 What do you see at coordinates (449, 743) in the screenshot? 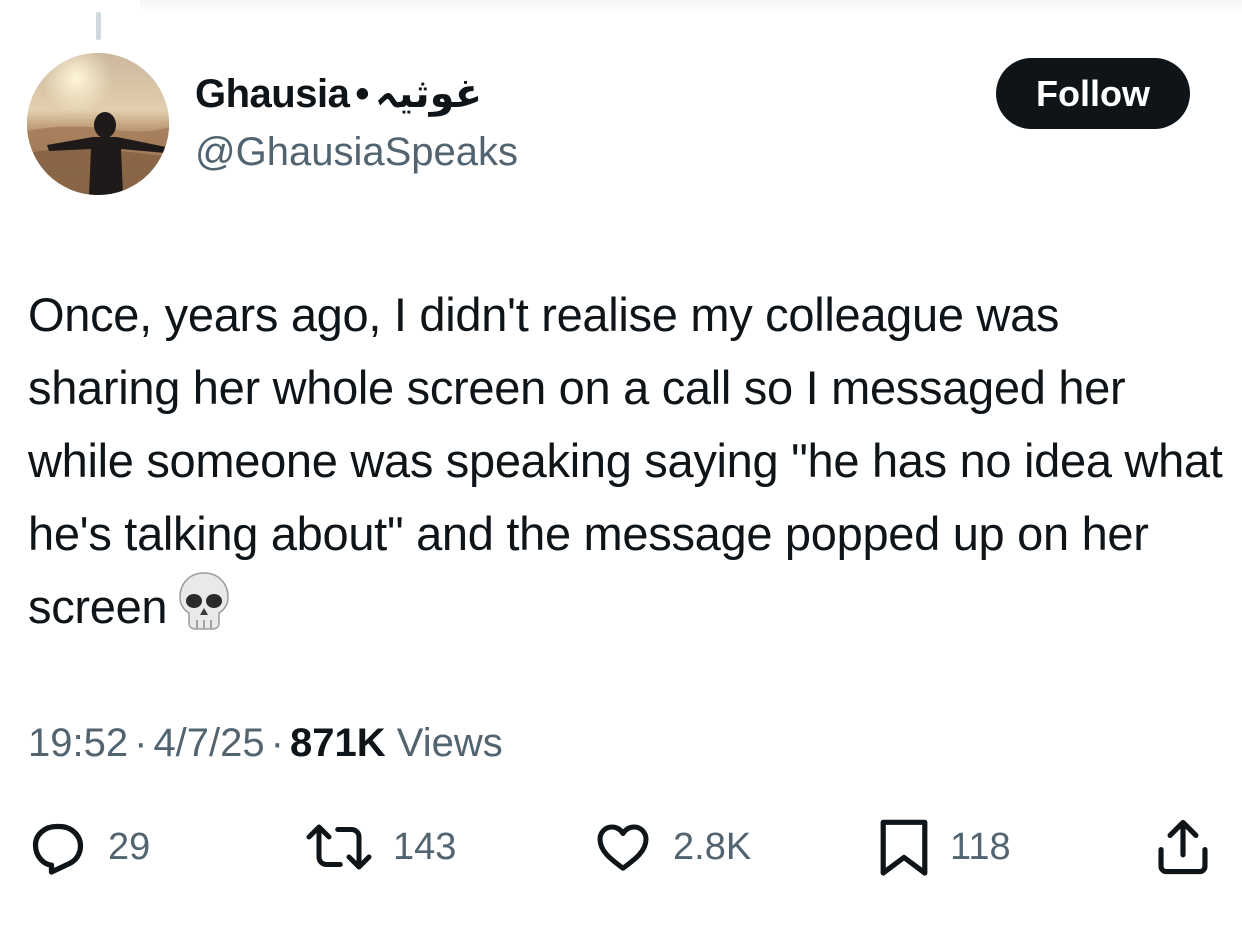
I see `views-label: Views` at bounding box center [449, 743].